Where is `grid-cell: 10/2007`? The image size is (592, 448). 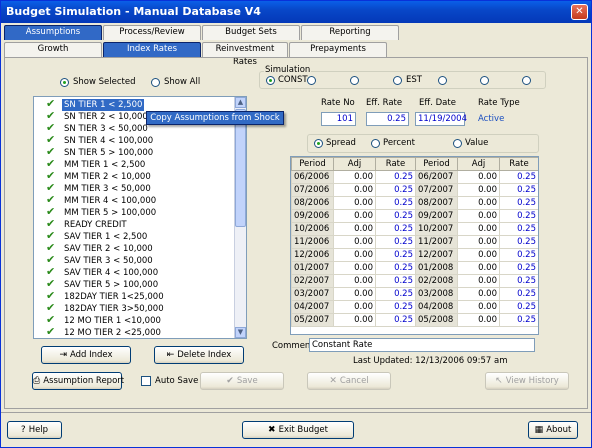
grid-cell: 10/2007 is located at coordinates (436, 229).